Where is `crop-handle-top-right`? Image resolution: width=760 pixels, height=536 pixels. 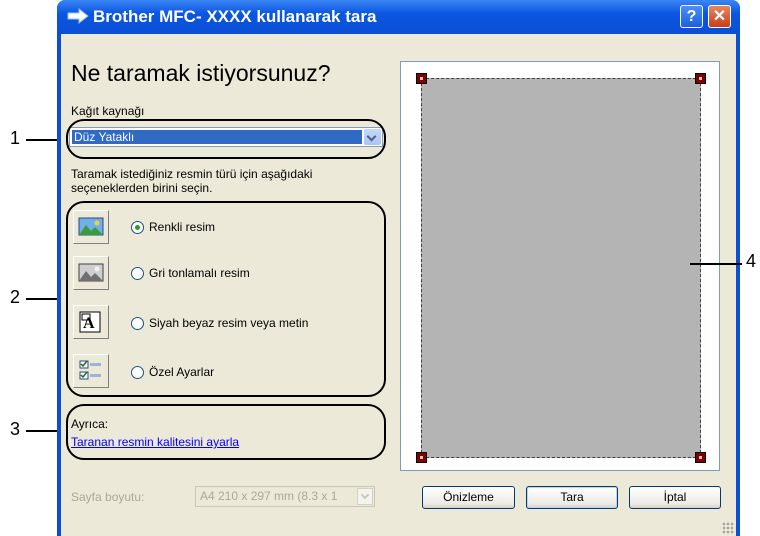 crop-handle-top-right is located at coordinates (700, 78).